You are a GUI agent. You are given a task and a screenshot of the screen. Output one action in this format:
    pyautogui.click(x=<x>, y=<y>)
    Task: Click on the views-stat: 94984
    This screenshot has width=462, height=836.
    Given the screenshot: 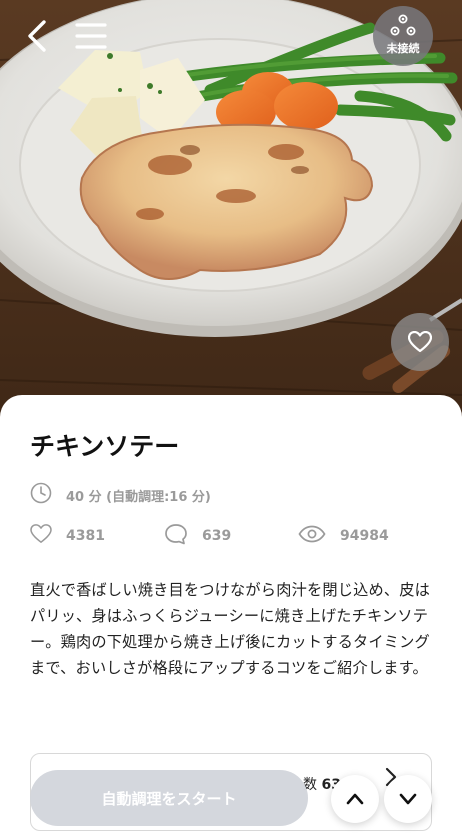 What is the action you would take?
    pyautogui.click(x=343, y=536)
    